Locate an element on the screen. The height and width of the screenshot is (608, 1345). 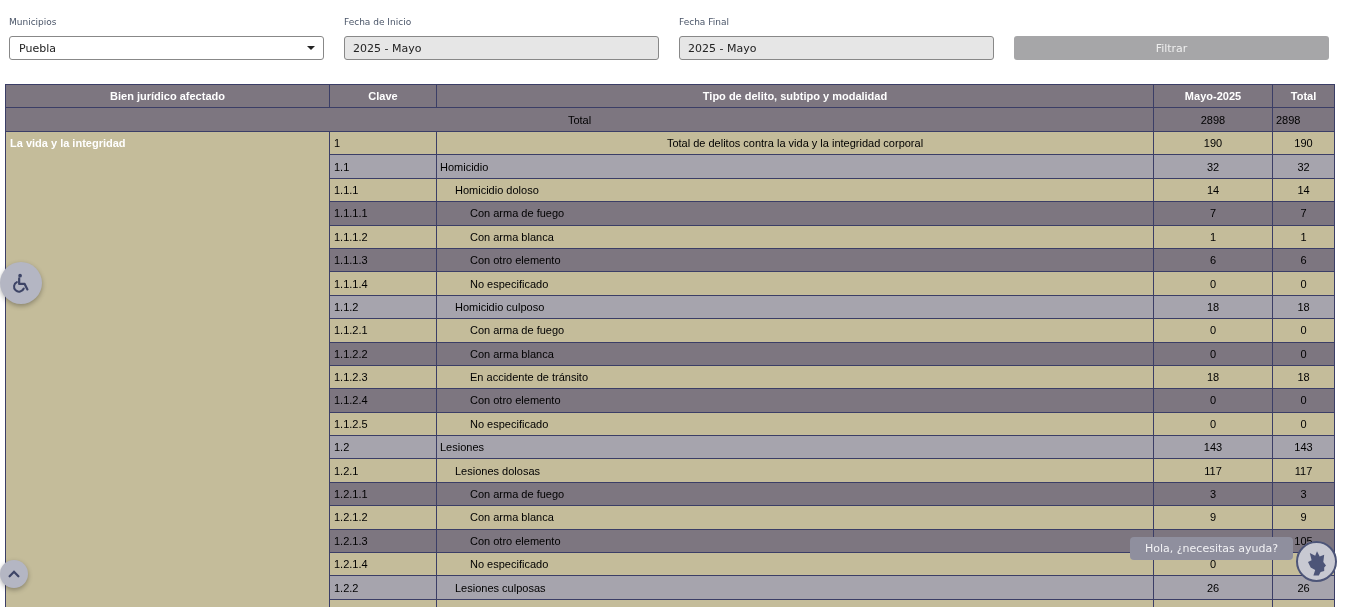
table-cell: 1.1.1.4 is located at coordinates (383, 283).